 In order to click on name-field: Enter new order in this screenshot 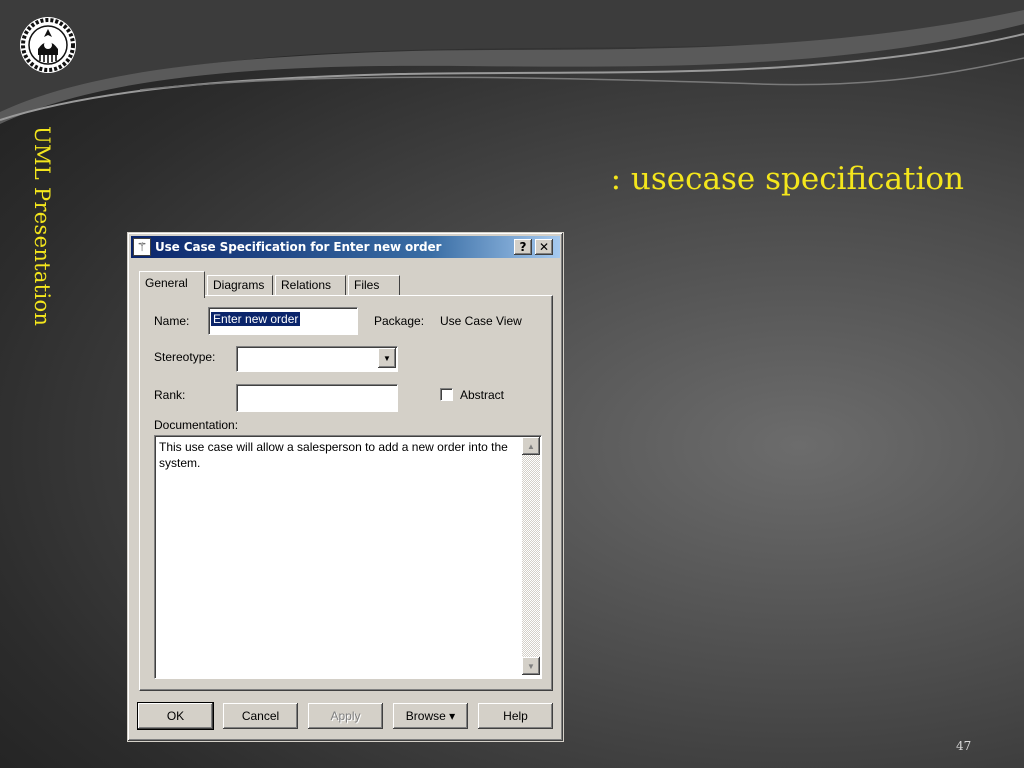, I will do `click(283, 321)`.